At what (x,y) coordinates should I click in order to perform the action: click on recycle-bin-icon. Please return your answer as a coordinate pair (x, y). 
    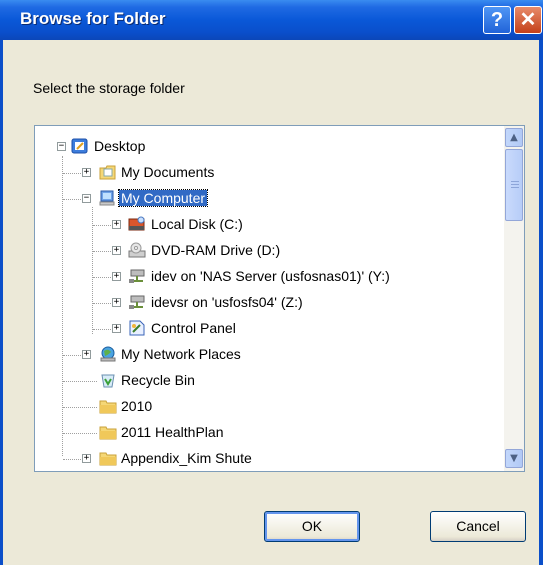
    Looking at the image, I should click on (108, 381).